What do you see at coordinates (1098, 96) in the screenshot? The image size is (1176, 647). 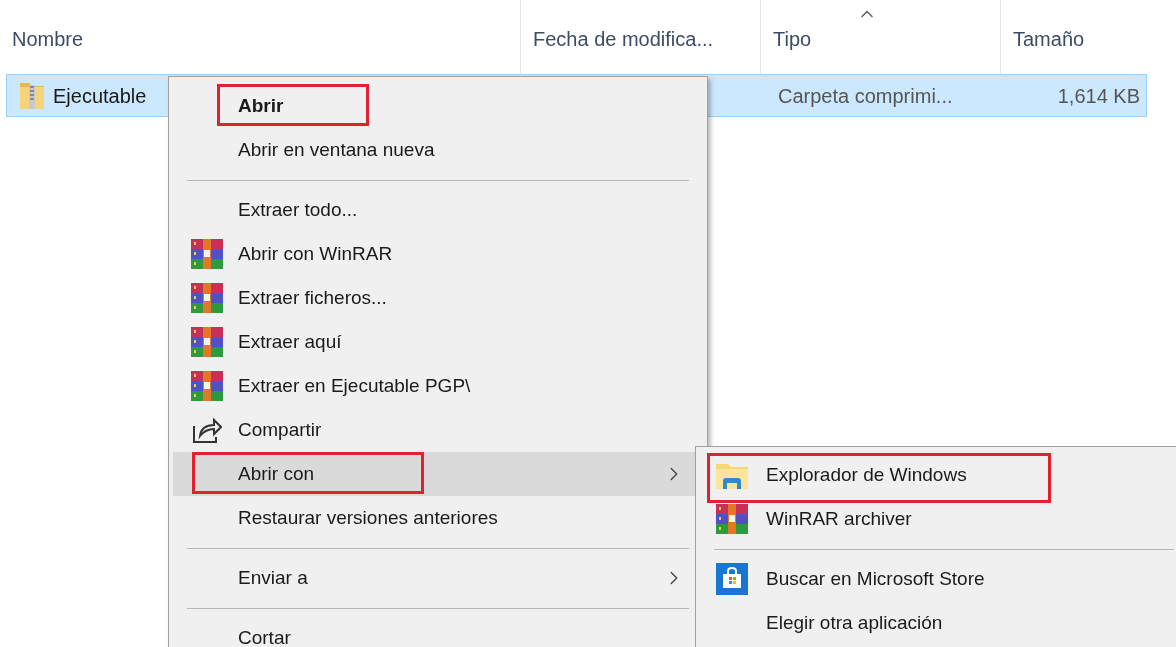 I see `file-size: 1,614 KB` at bounding box center [1098, 96].